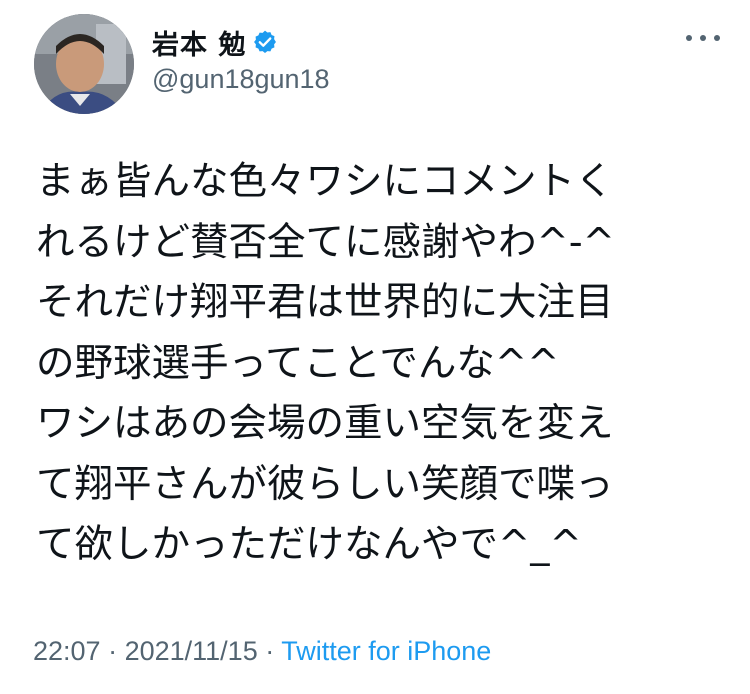 This screenshot has height=694, width=750. Describe the element at coordinates (325, 302) in the screenshot. I see `tweet-line: それだけ翔平君は世界的に大注目` at that location.